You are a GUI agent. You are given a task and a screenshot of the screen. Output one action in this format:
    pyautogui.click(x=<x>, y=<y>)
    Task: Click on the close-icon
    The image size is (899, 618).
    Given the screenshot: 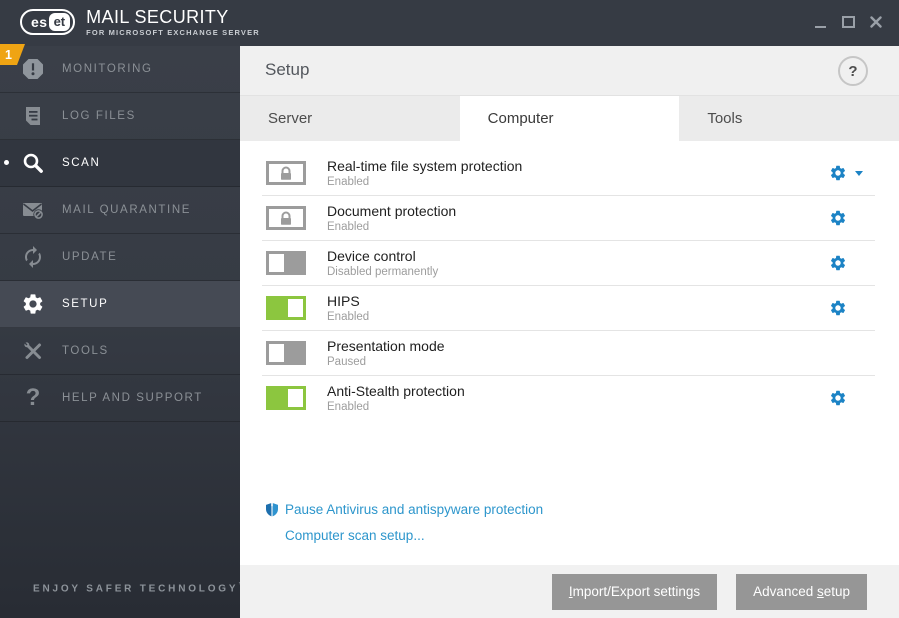 What is the action you would take?
    pyautogui.click(x=876, y=22)
    